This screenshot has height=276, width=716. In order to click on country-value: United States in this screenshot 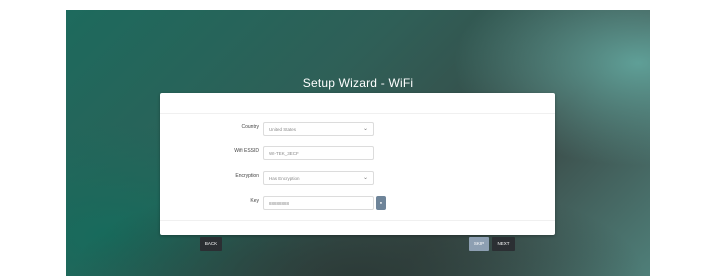, I will do `click(283, 129)`.